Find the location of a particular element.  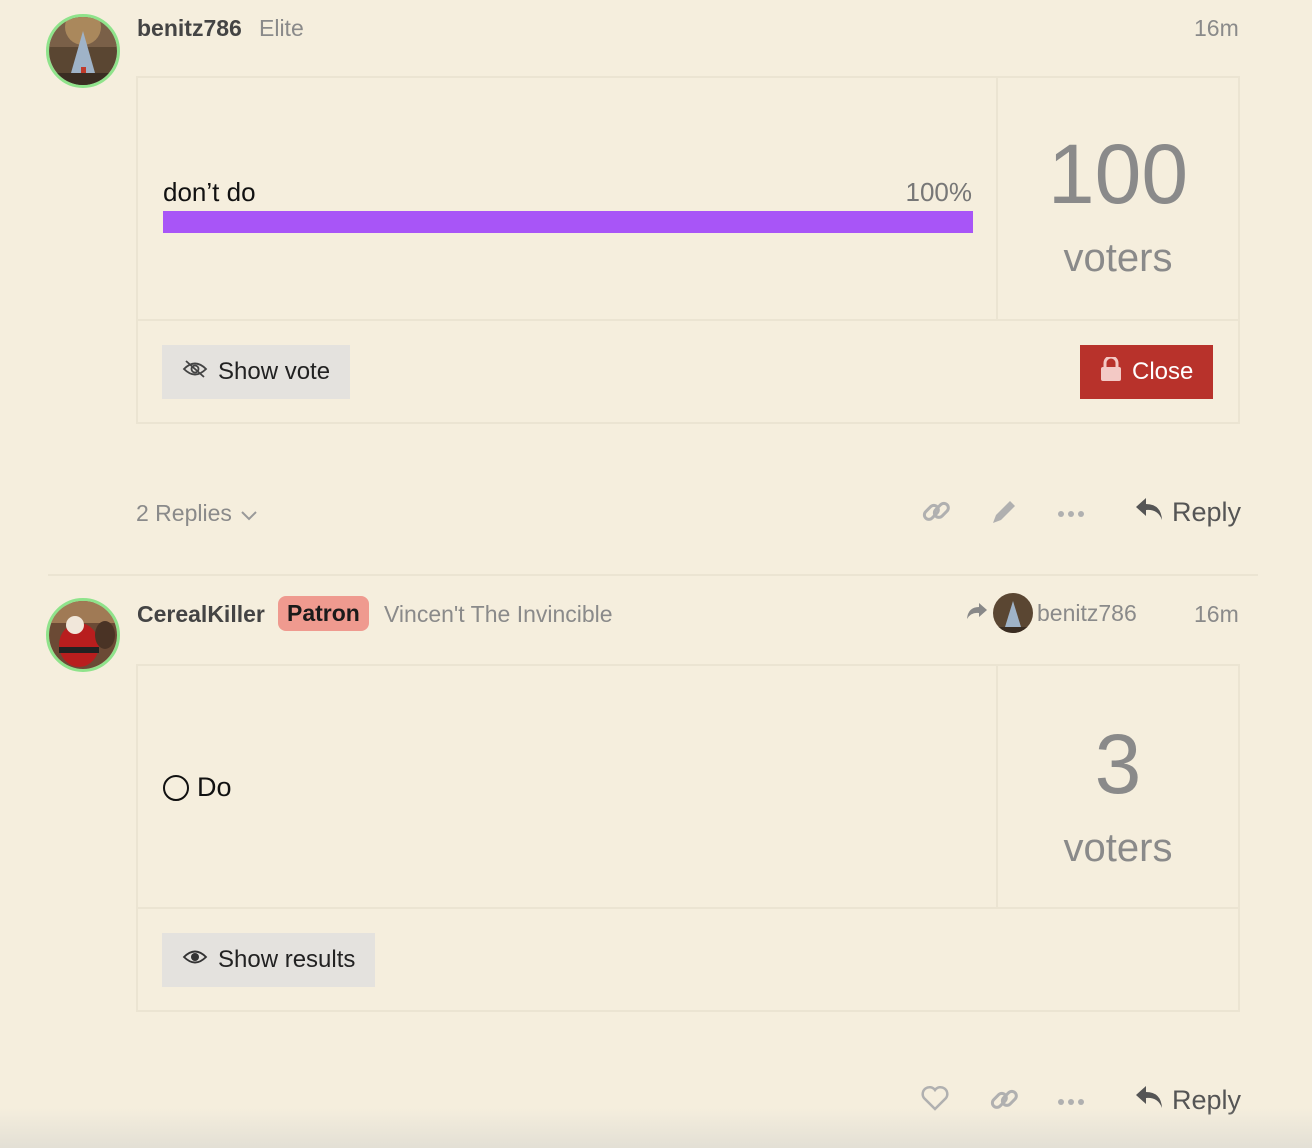

voters-count: 3 is located at coordinates (1118, 764).